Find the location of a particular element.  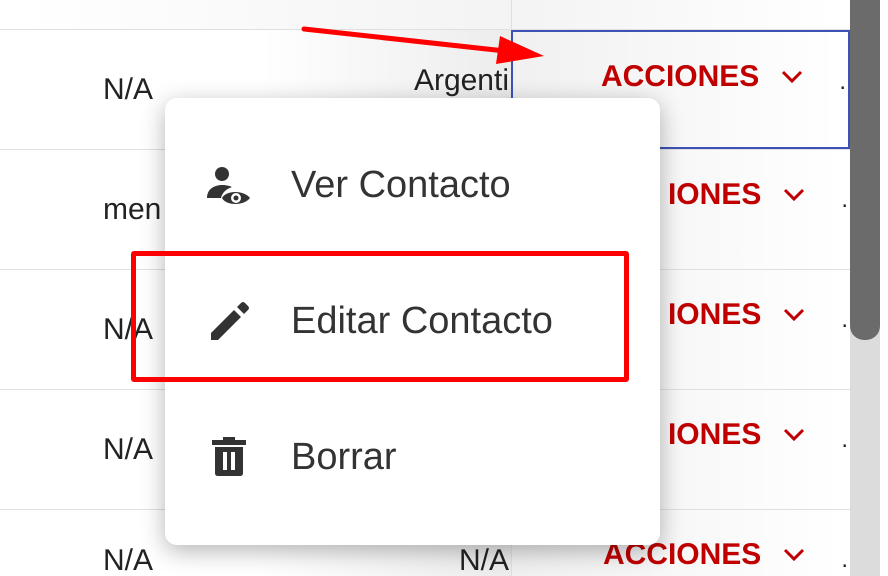

table-cell: Argenti is located at coordinates (461, 81).